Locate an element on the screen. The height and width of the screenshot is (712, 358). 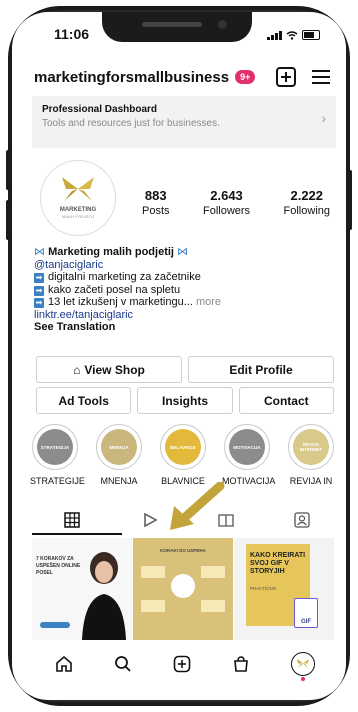
profile-buttons-row-2: Ad Tools Insights Contact is located at coordinates (185, 400).